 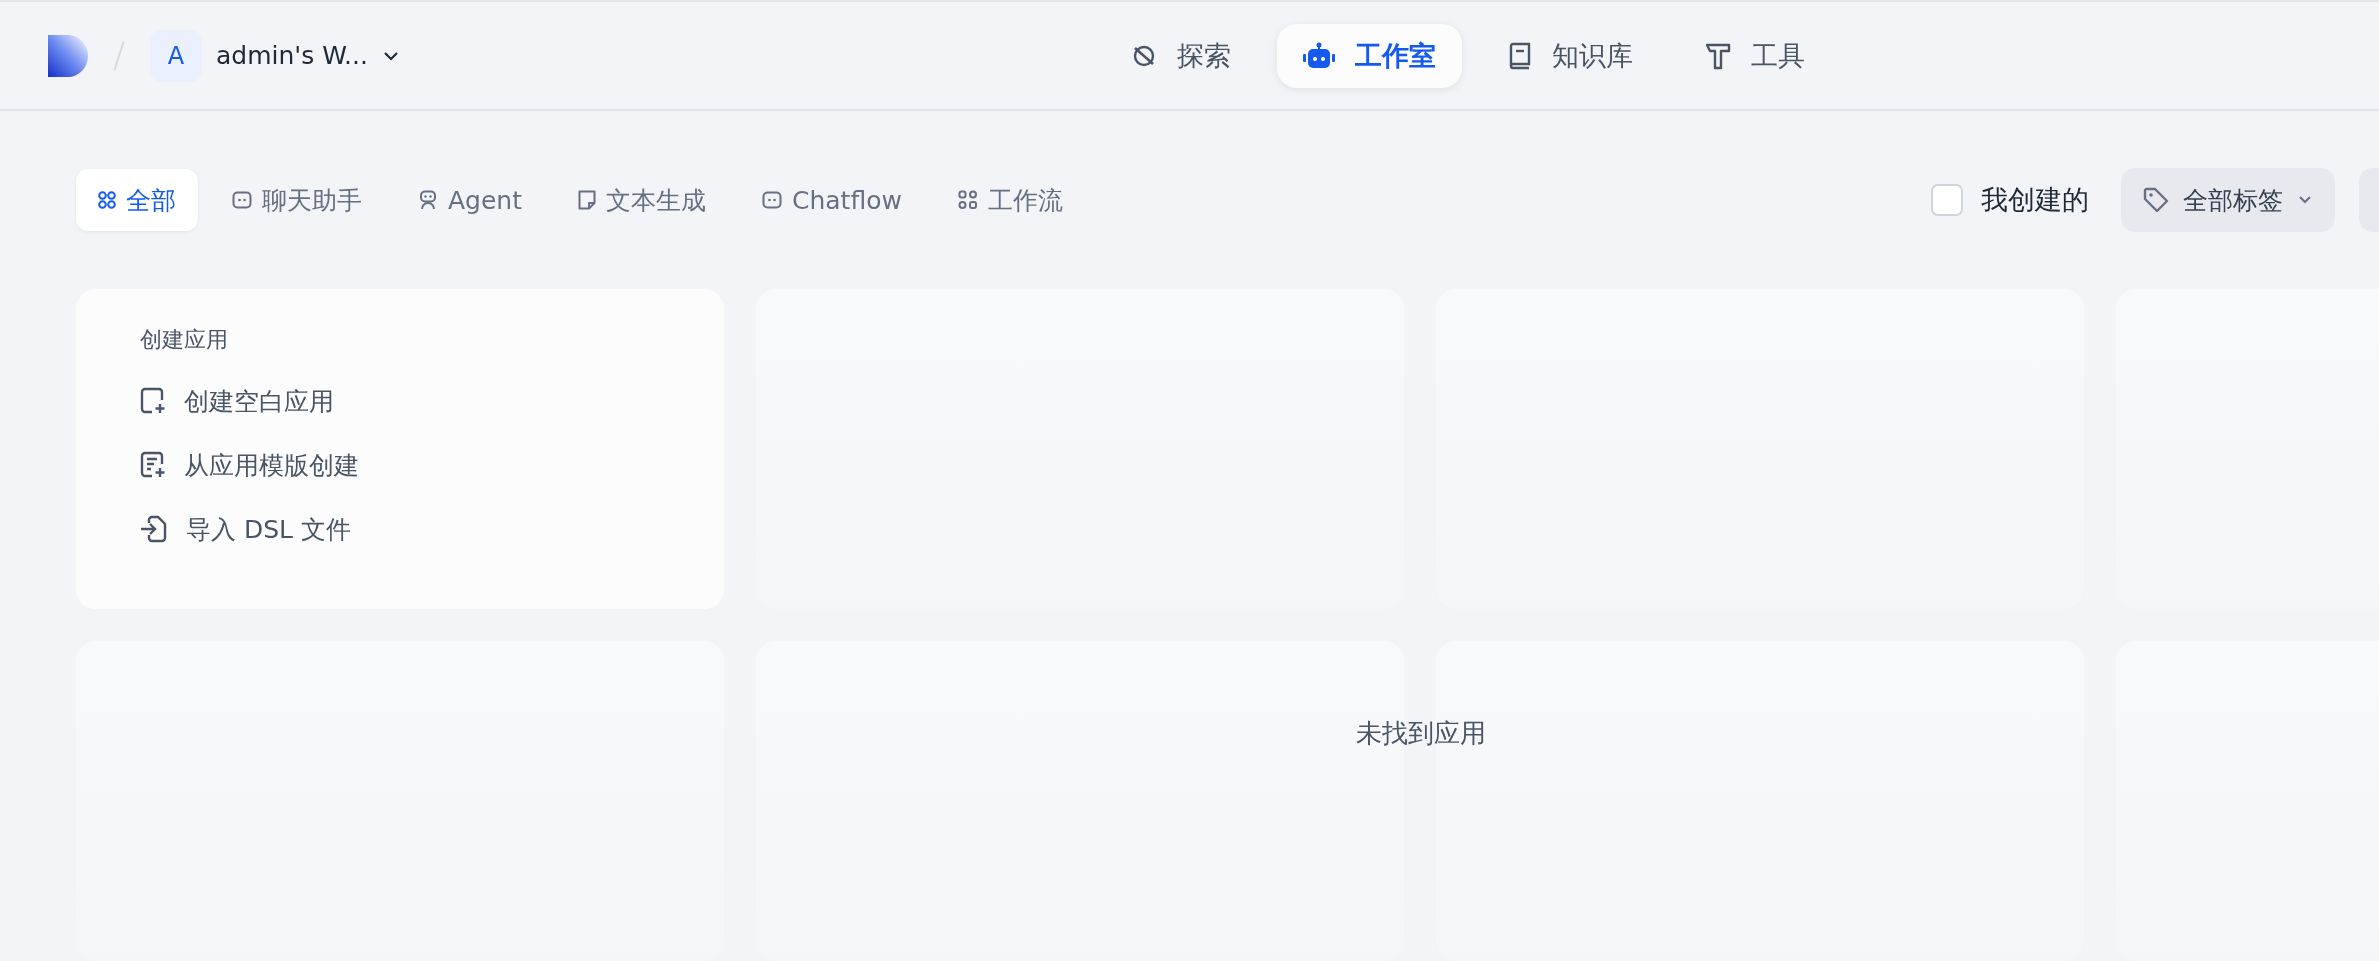 What do you see at coordinates (68, 55) in the screenshot?
I see `logo-icon` at bounding box center [68, 55].